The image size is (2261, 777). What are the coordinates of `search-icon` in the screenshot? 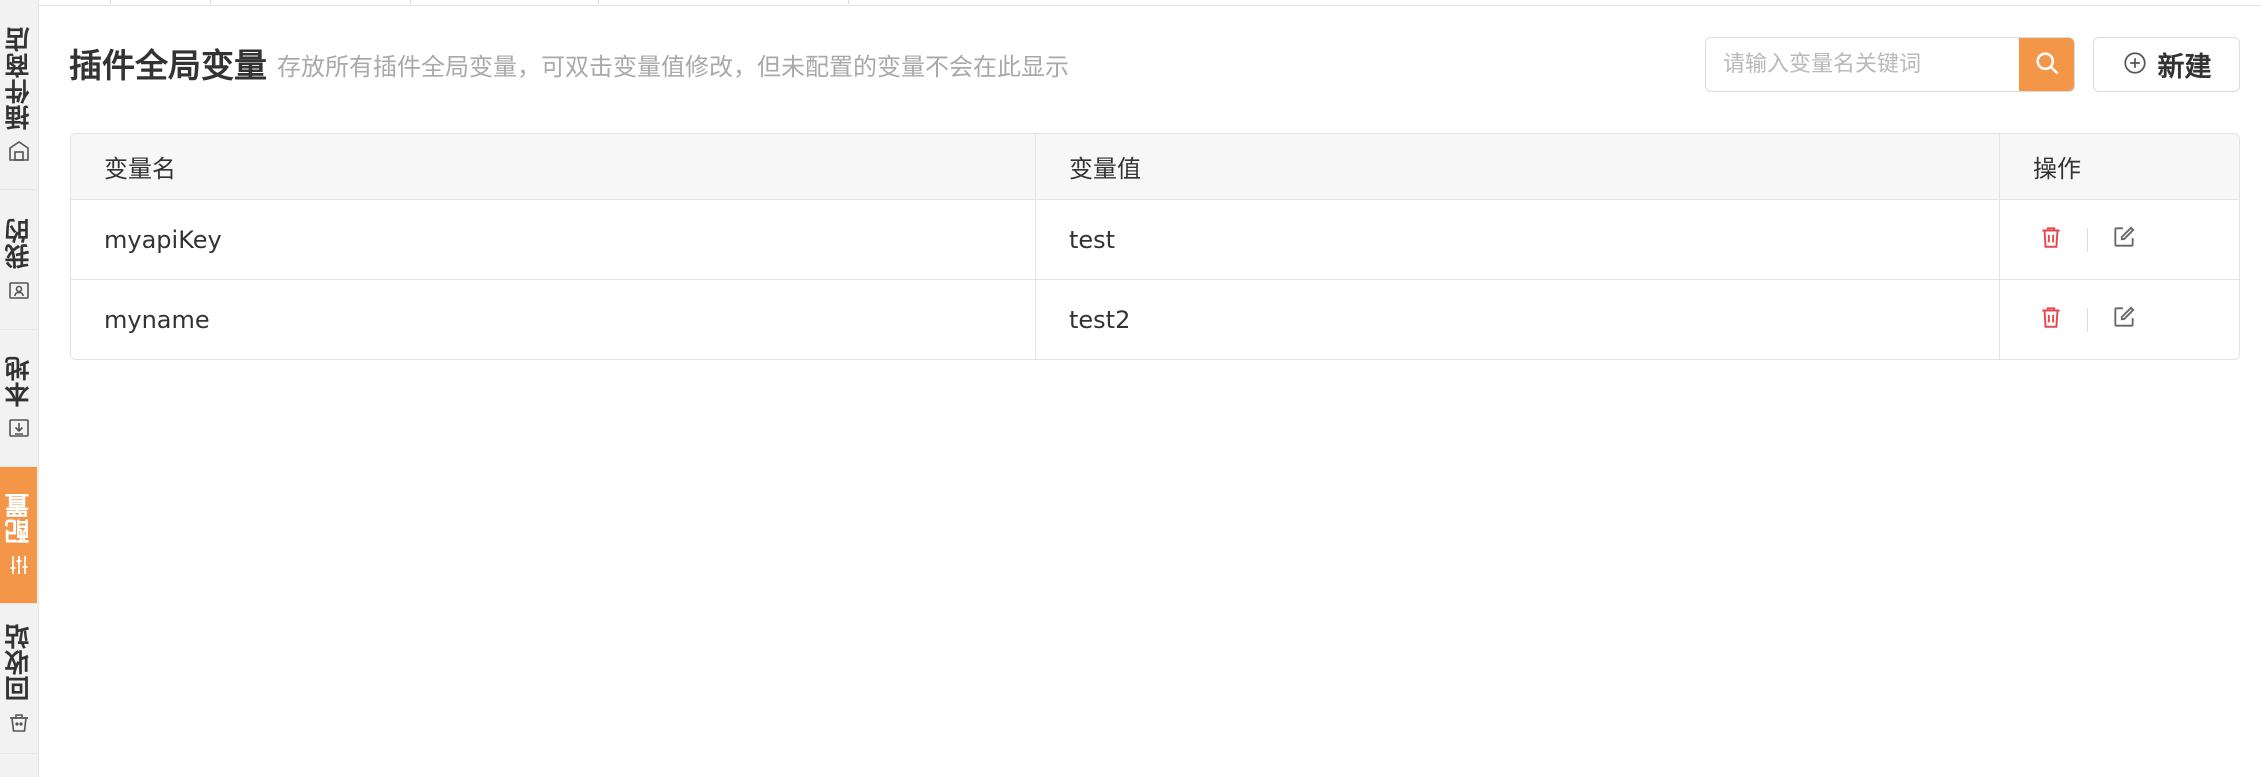 It's located at (2047, 65).